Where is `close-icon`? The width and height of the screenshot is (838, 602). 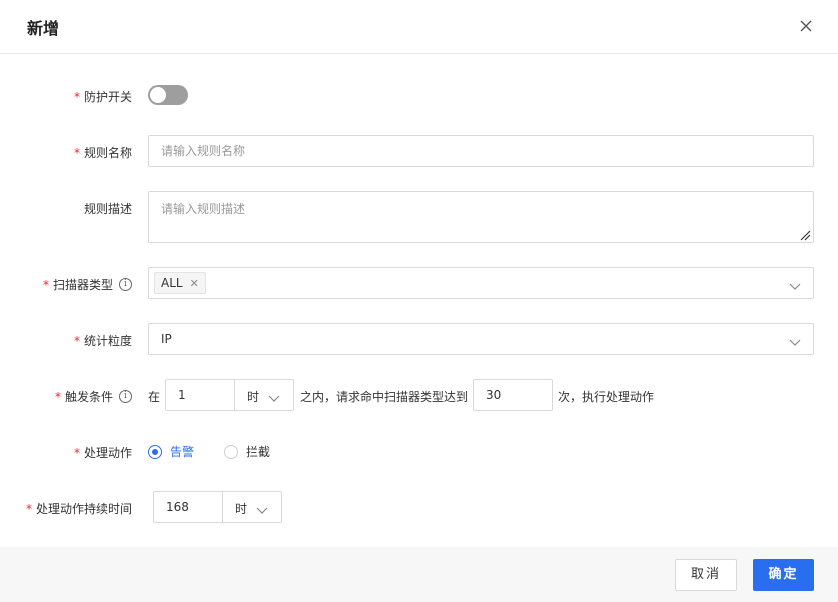 close-icon is located at coordinates (806, 26).